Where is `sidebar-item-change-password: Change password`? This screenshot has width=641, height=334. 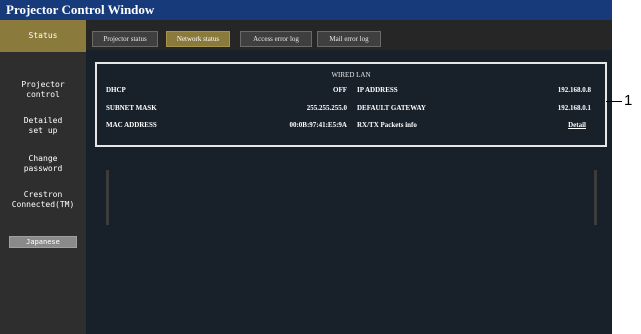 sidebar-item-change-password: Change password is located at coordinates (43, 159).